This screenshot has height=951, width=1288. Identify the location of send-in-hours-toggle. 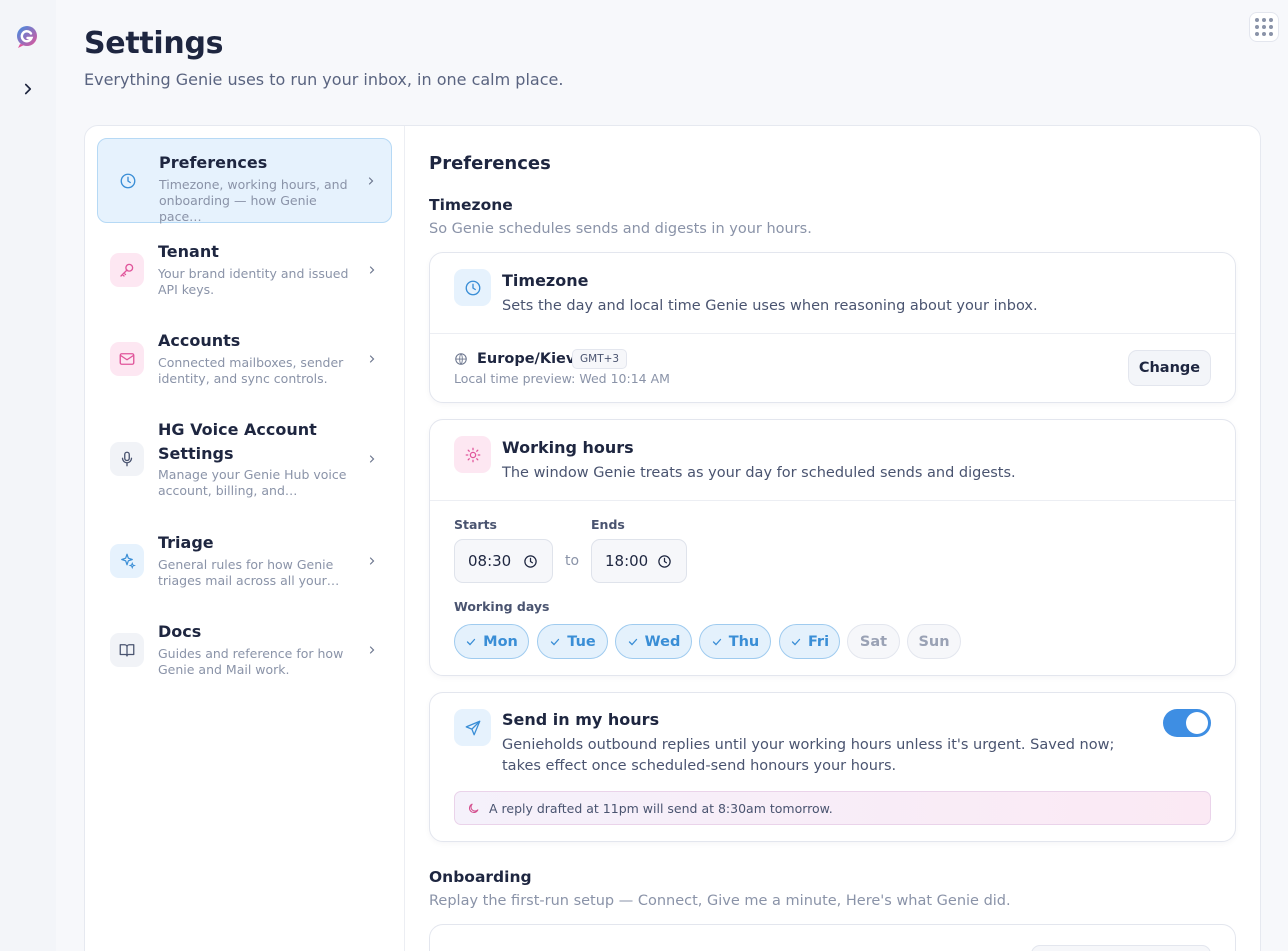
(1187, 723).